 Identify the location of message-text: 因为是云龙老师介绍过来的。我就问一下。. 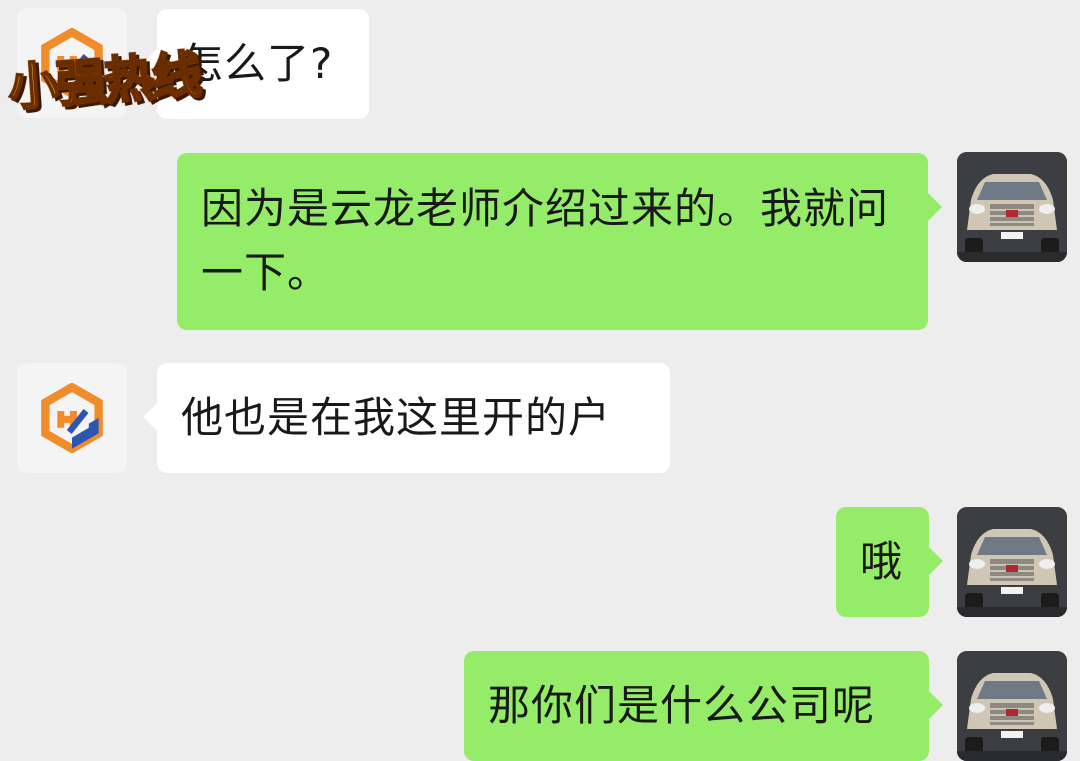
(545, 240).